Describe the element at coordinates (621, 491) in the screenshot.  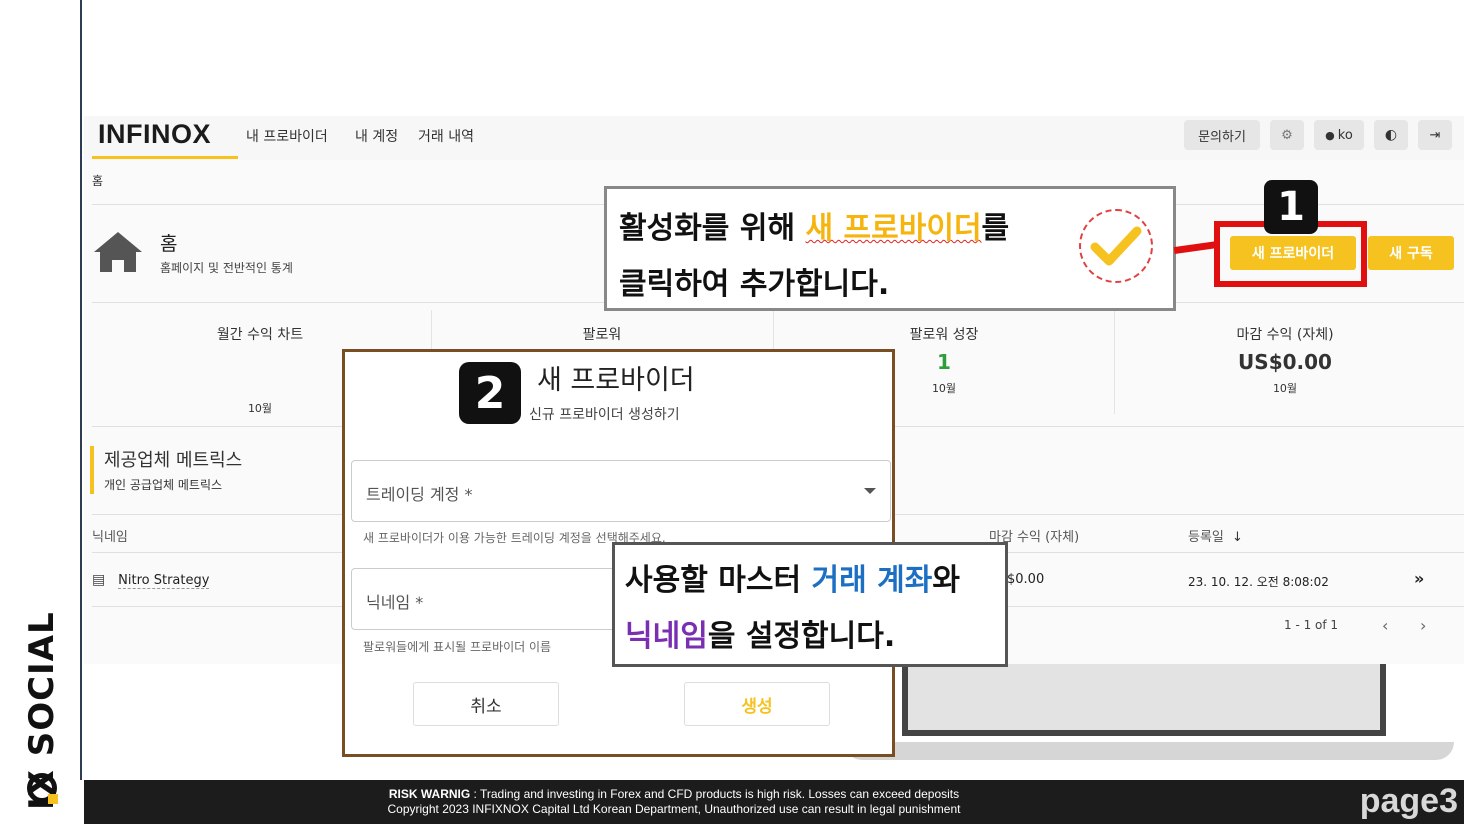
I see `trading-account-select: 트레이딩 계정 *` at that location.